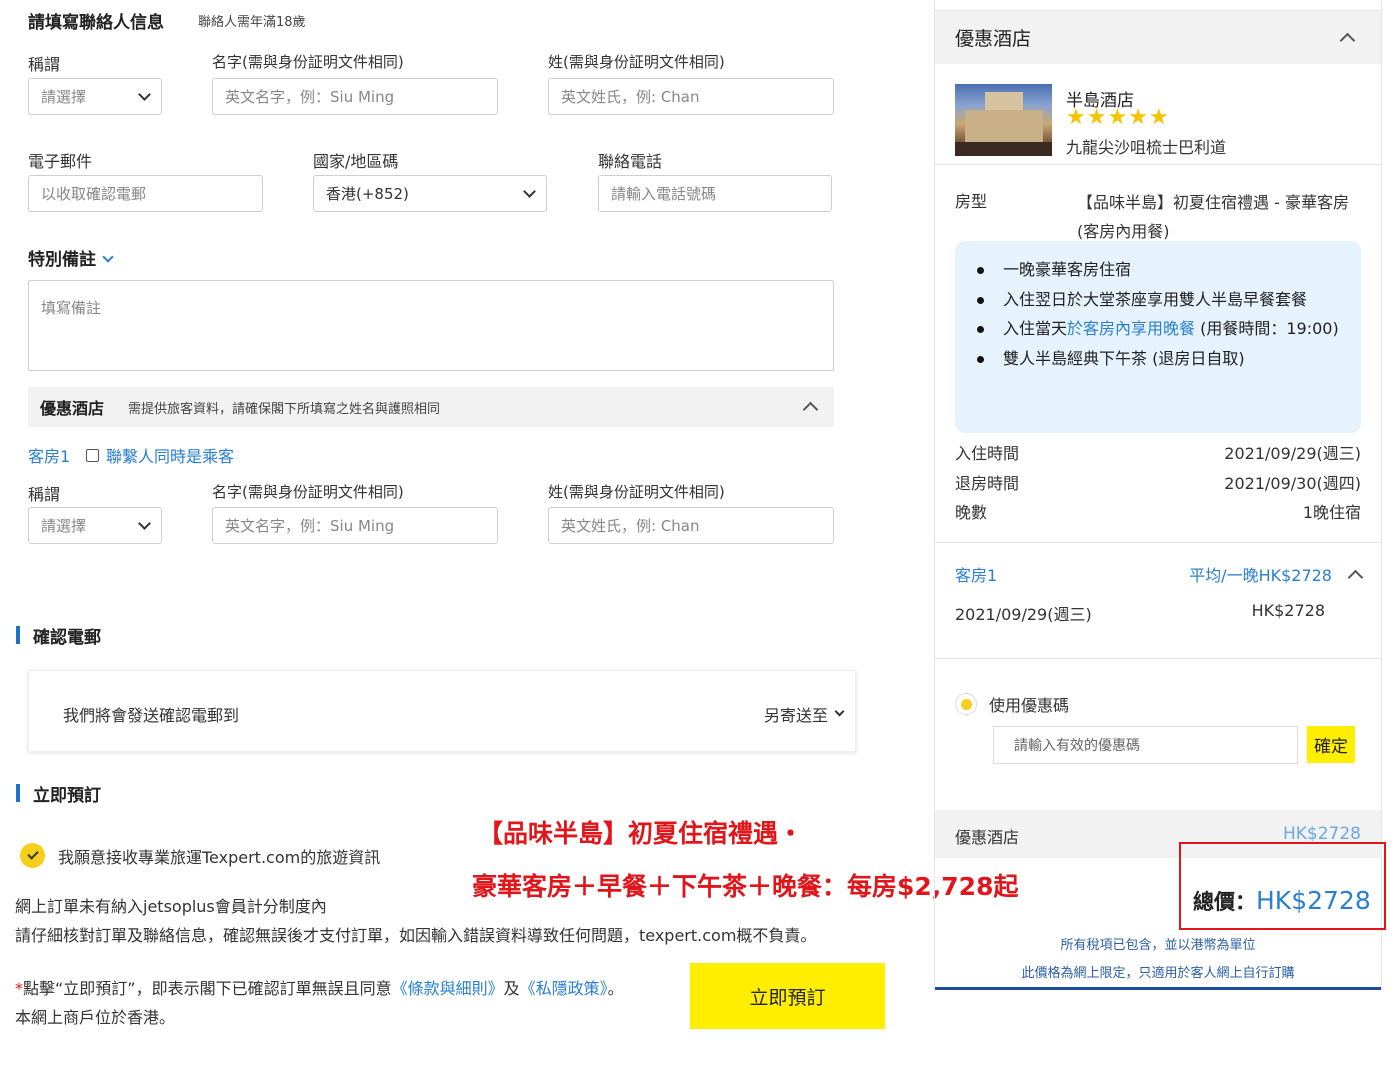 The width and height of the screenshot is (1400, 1073). What do you see at coordinates (1124, 358) in the screenshot?
I see `perk-text: 雙人半島經典下午茶 (退房日自取)` at bounding box center [1124, 358].